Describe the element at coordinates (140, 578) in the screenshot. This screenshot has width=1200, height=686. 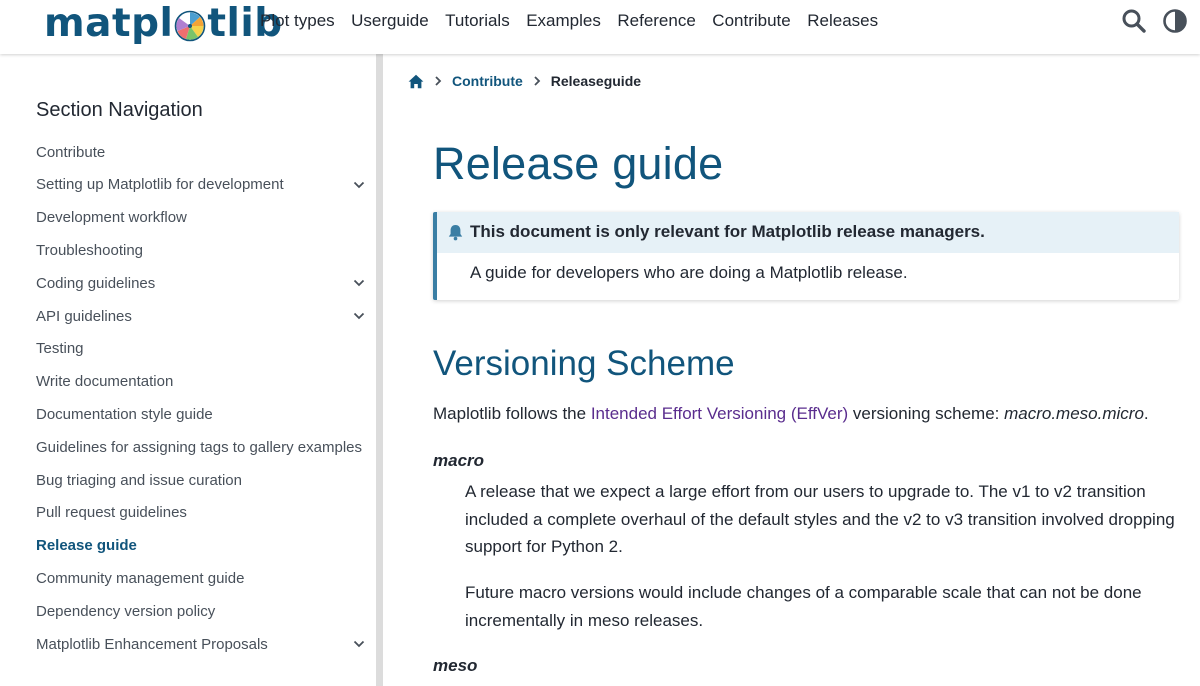
I see `sidebar-item-label: Community management guide` at that location.